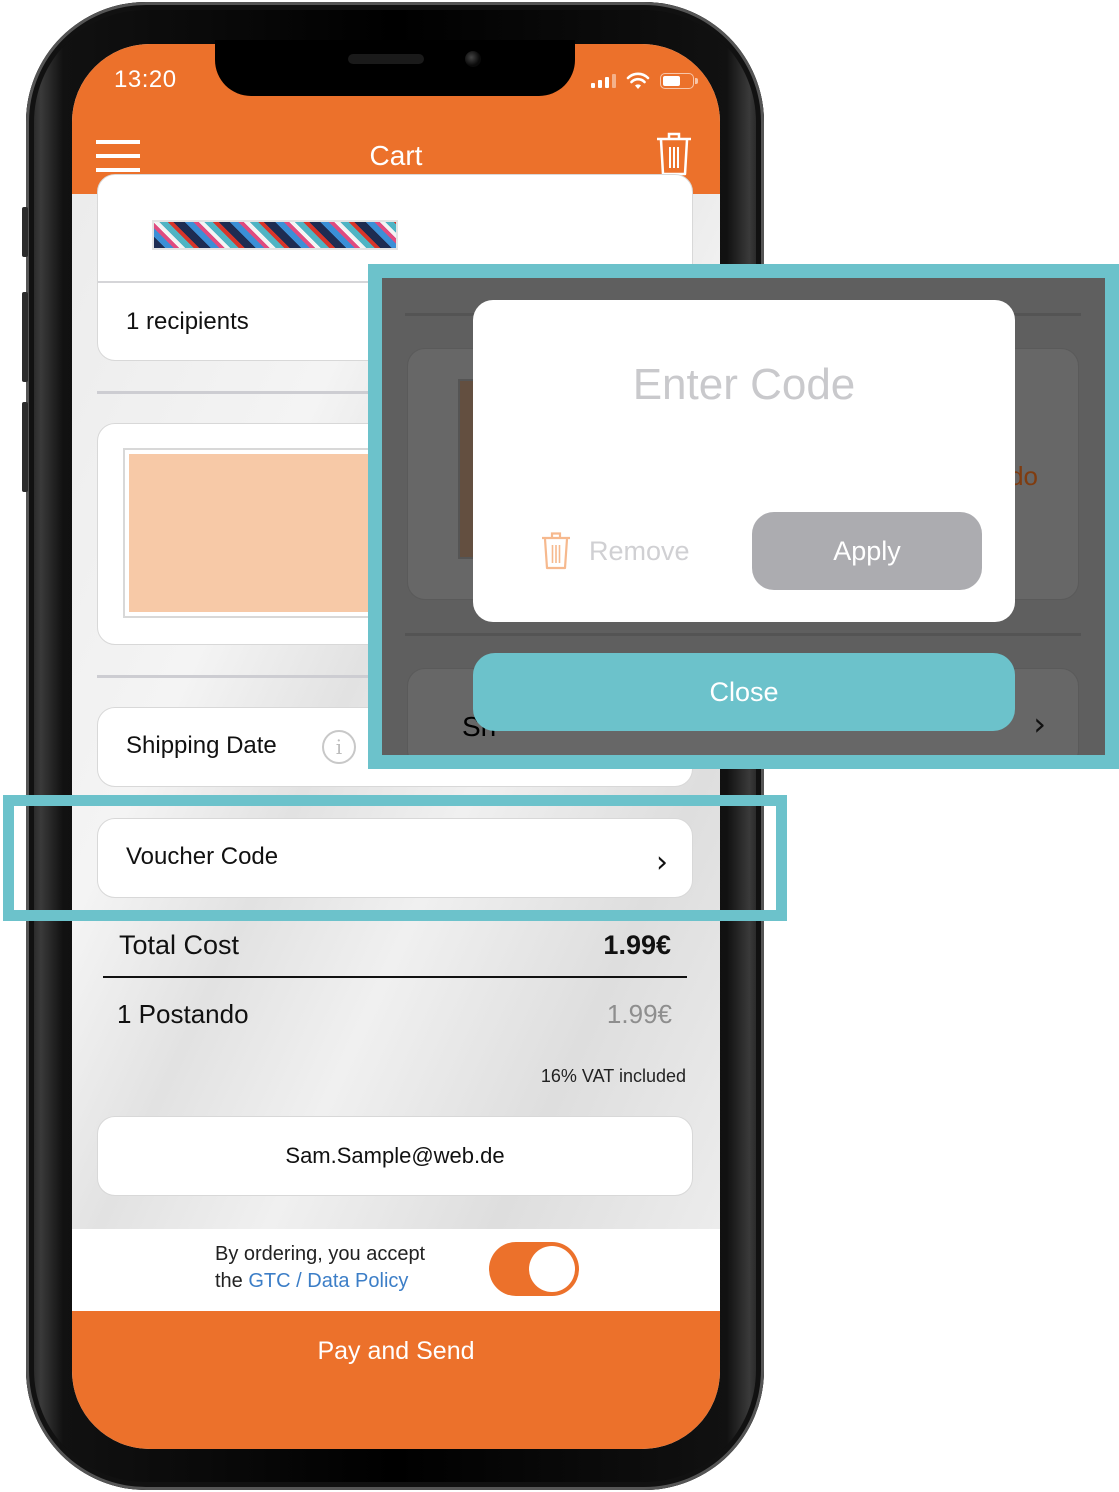 The width and height of the screenshot is (1119, 1492). What do you see at coordinates (613, 1076) in the screenshot?
I see `vat-note: 16% VAT included` at bounding box center [613, 1076].